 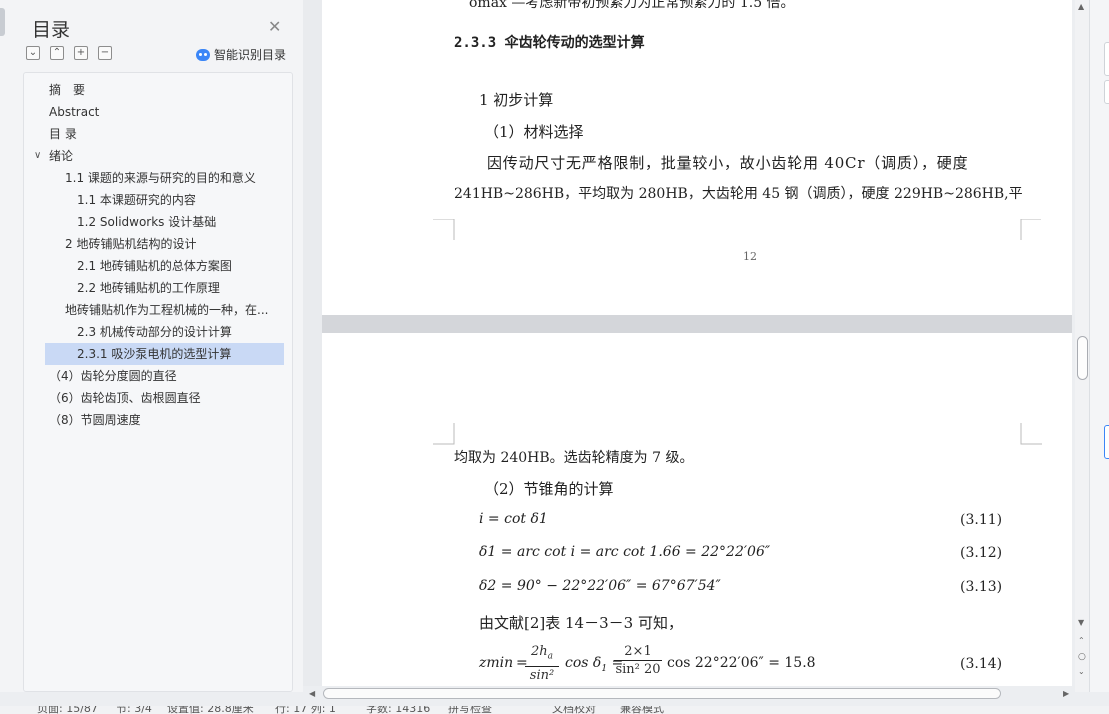 I want to click on robot-icon, so click(x=203, y=54).